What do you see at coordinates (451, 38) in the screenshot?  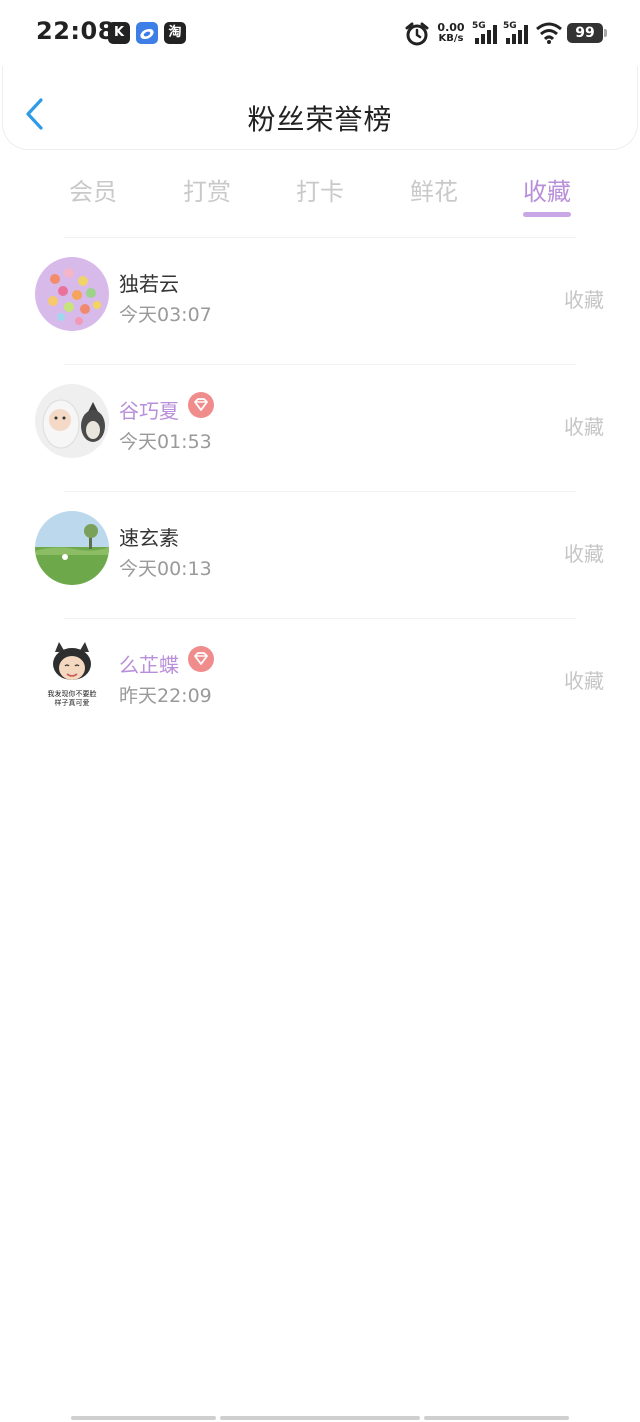 I see `network-speed-unit: KB/s` at bounding box center [451, 38].